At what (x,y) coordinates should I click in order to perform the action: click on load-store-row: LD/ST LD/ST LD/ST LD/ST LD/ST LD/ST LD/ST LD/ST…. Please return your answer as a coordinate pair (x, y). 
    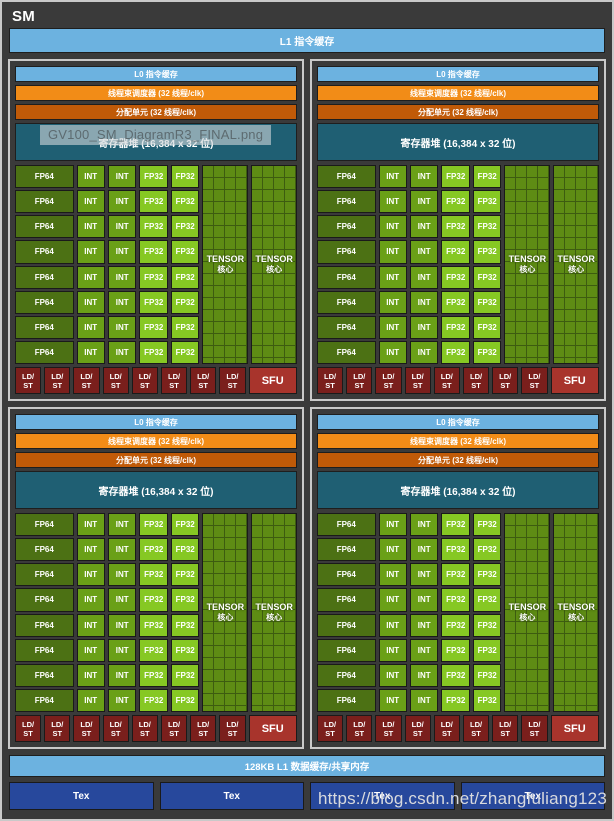
    Looking at the image, I should click on (458, 728).